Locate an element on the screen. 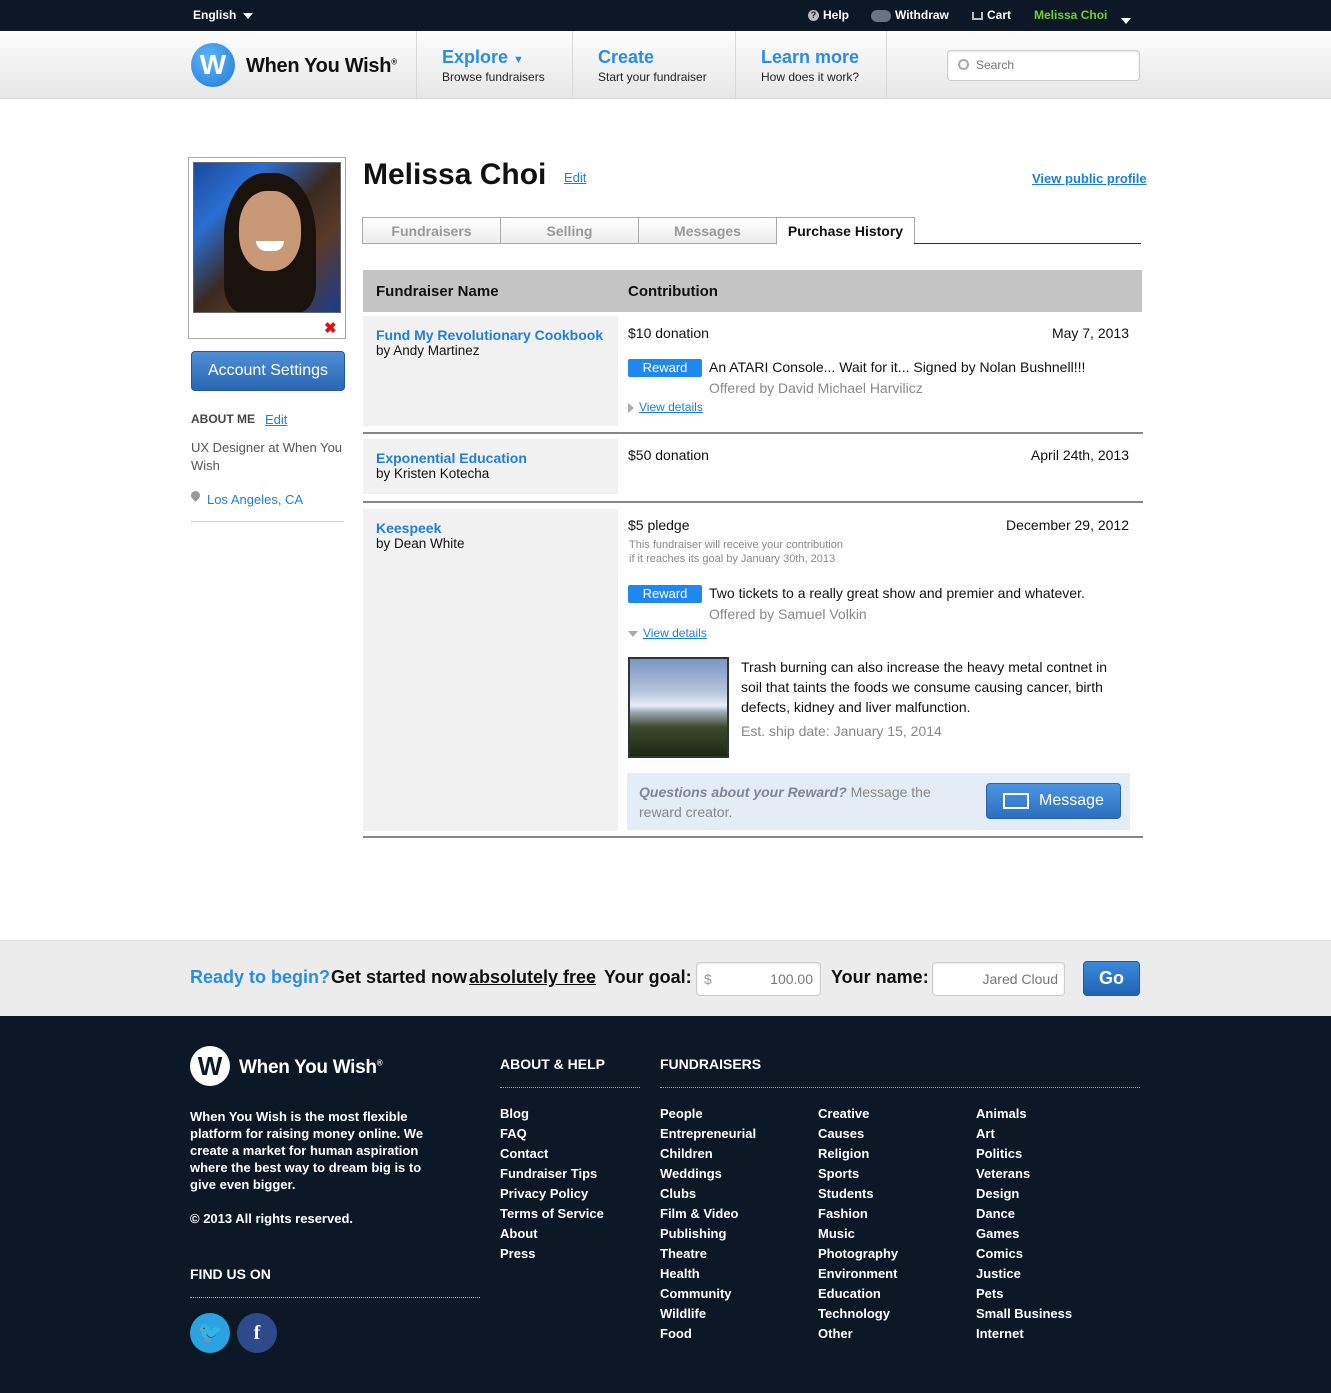  category-link: Children is located at coordinates (708, 1154).